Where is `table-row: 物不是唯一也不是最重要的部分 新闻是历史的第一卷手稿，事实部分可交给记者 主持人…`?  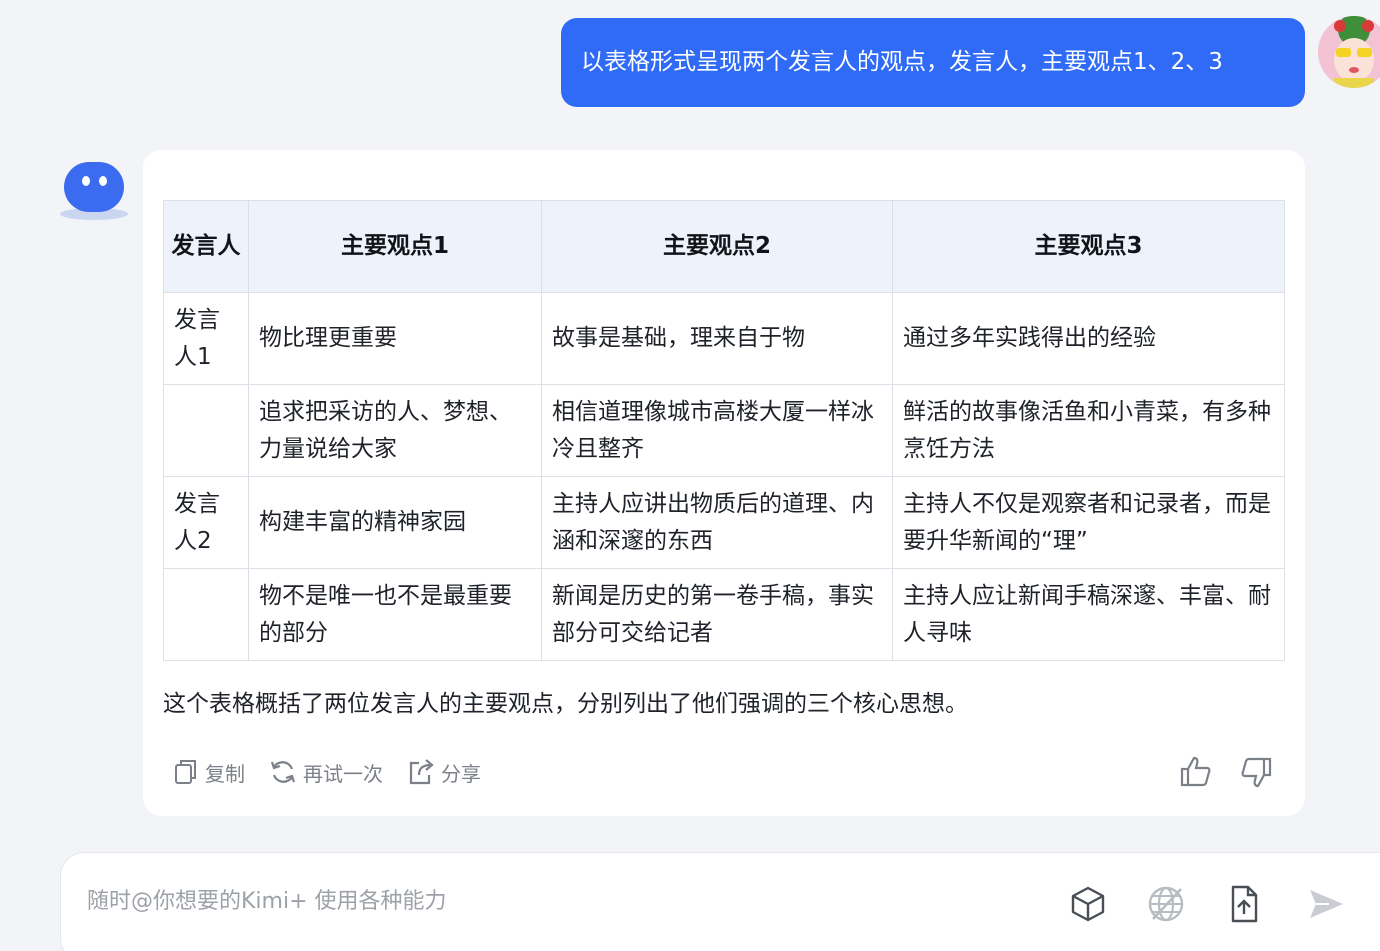
table-row: 物不是唯一也不是最重要的部分 新闻是历史的第一卷手稿，事实部分可交给记者 主持人… is located at coordinates (724, 614).